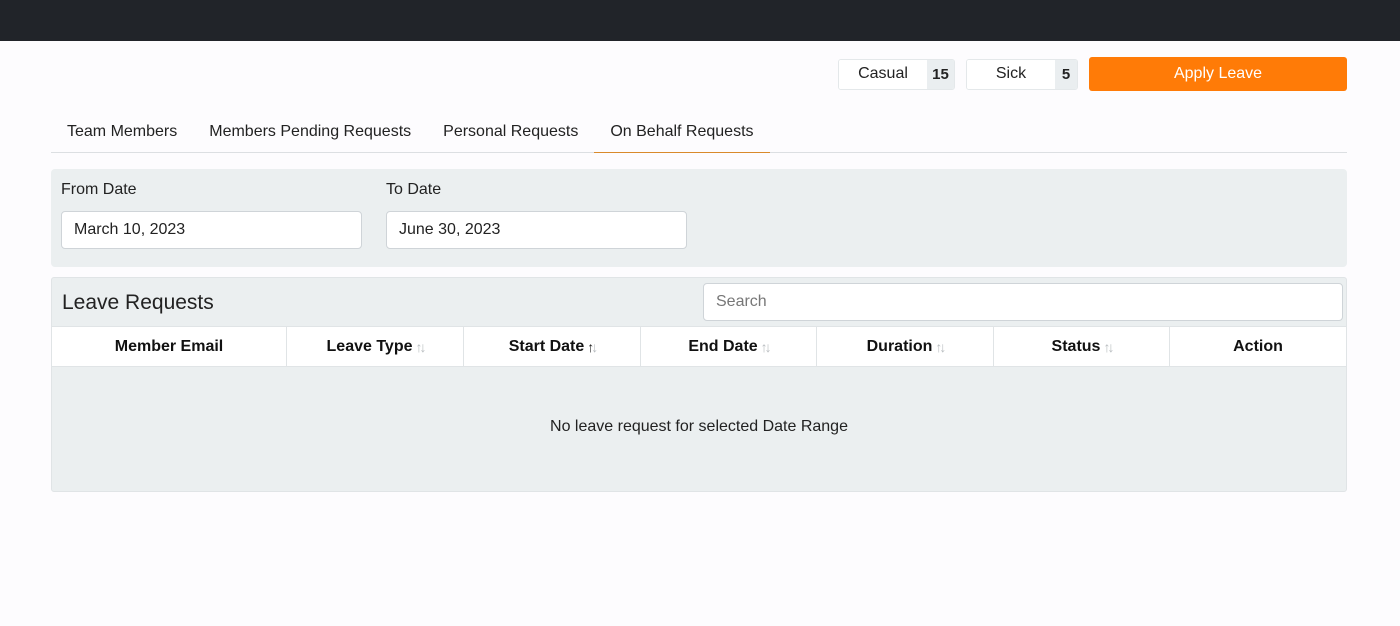 Image resolution: width=1400 pixels, height=626 pixels. I want to click on column-label: Start Date, so click(546, 346).